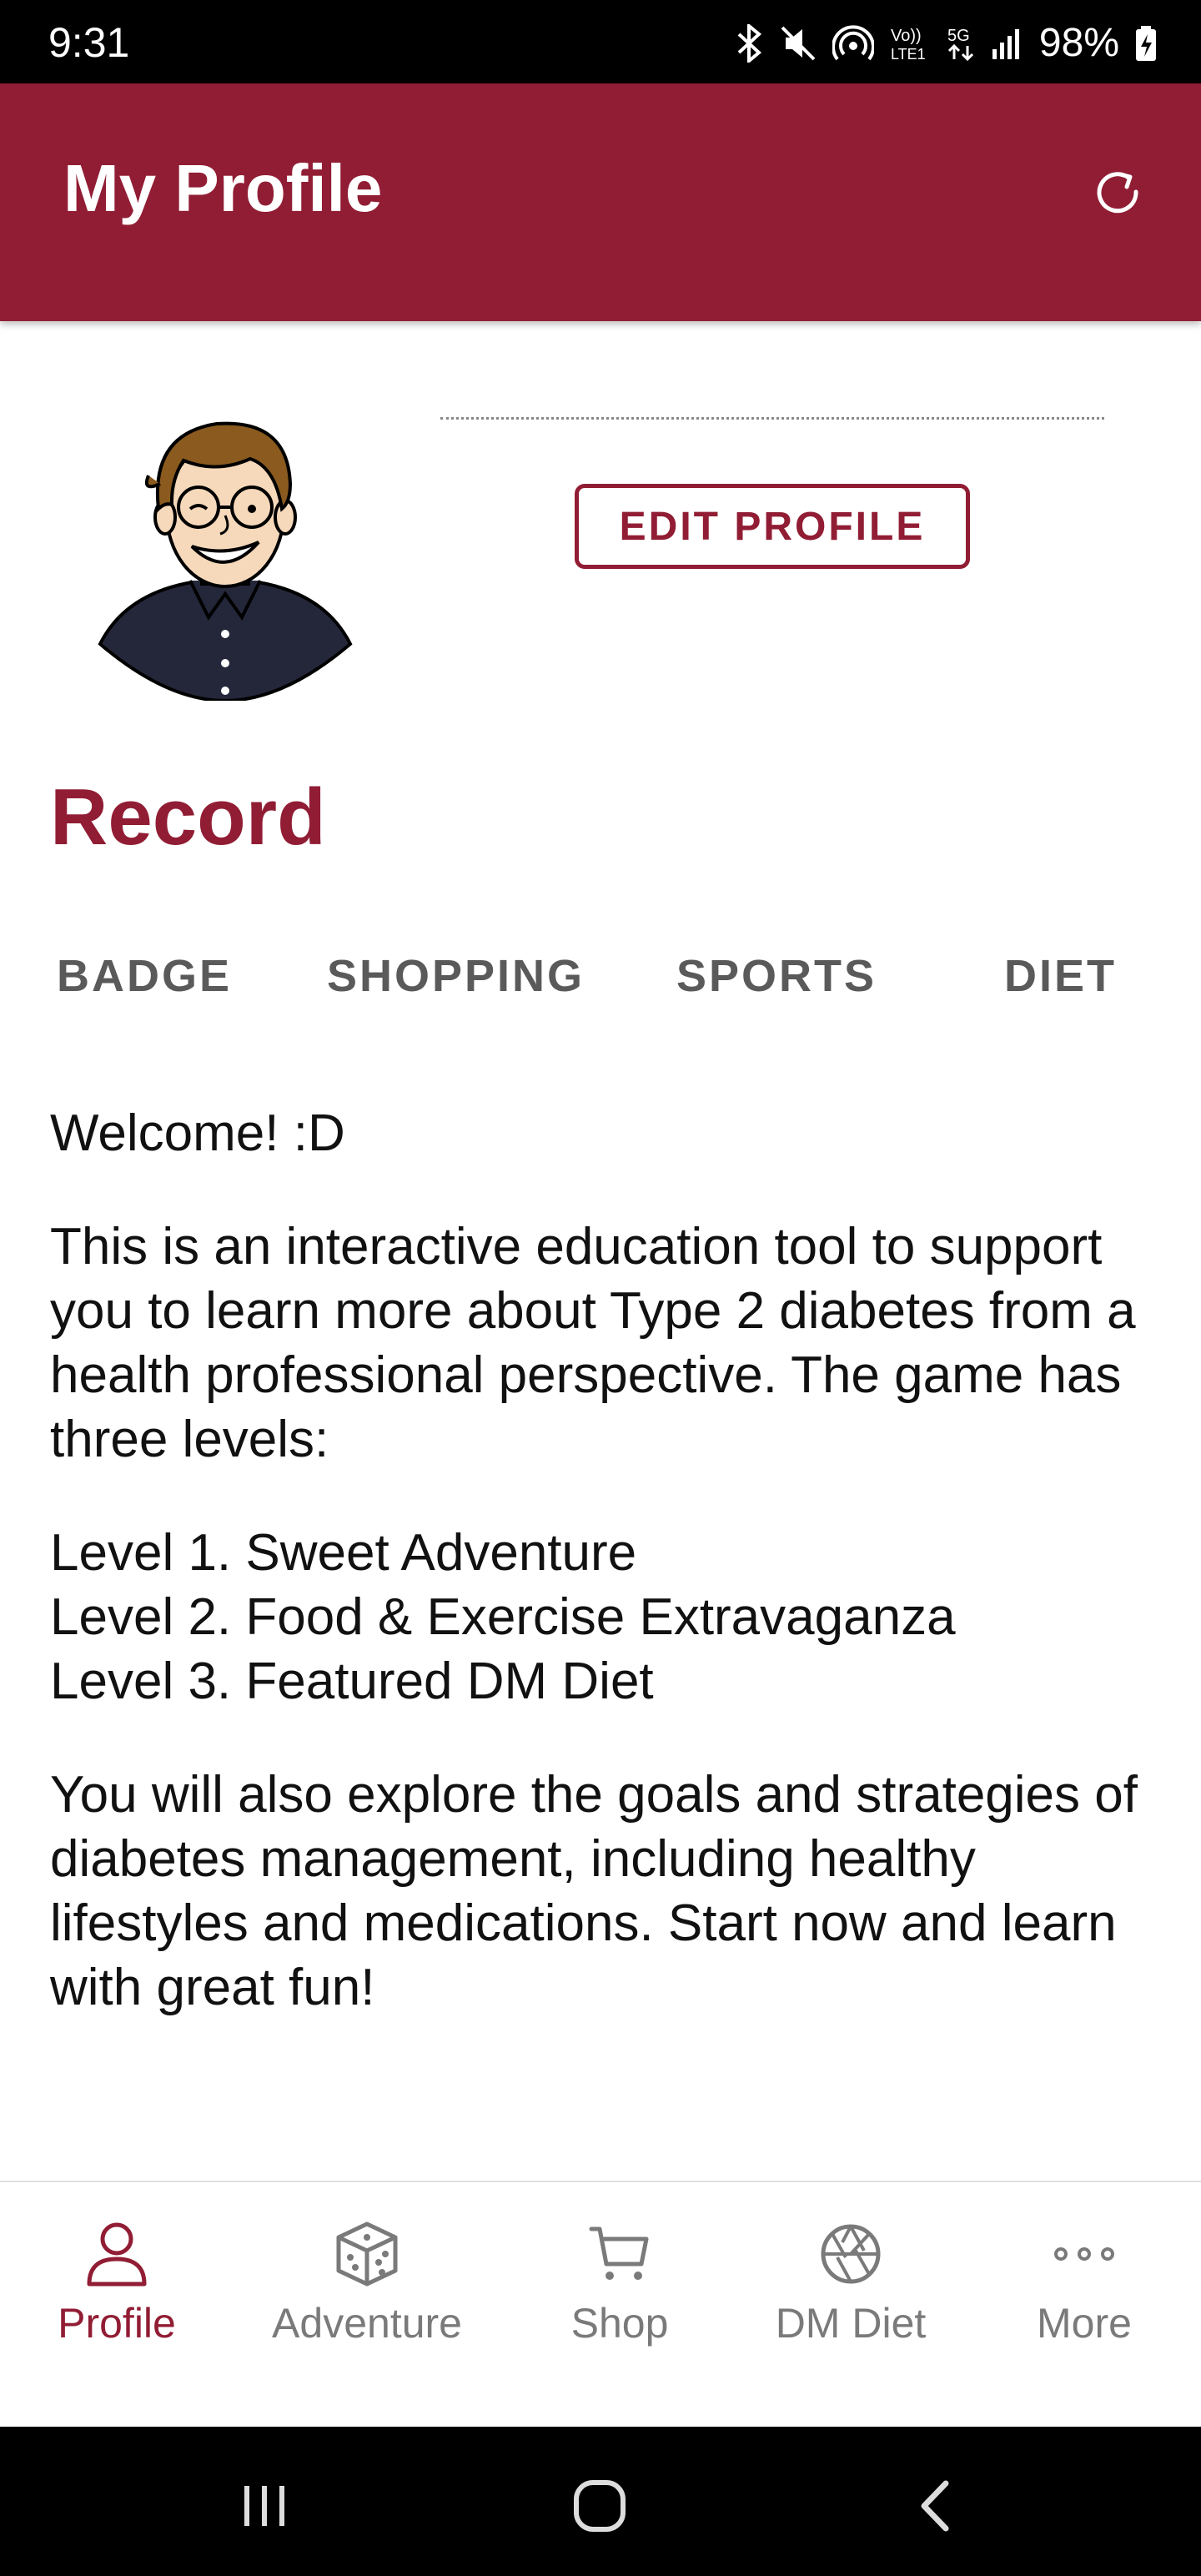 The image size is (1201, 2576). I want to click on more-dots-icon, so click(1084, 2254).